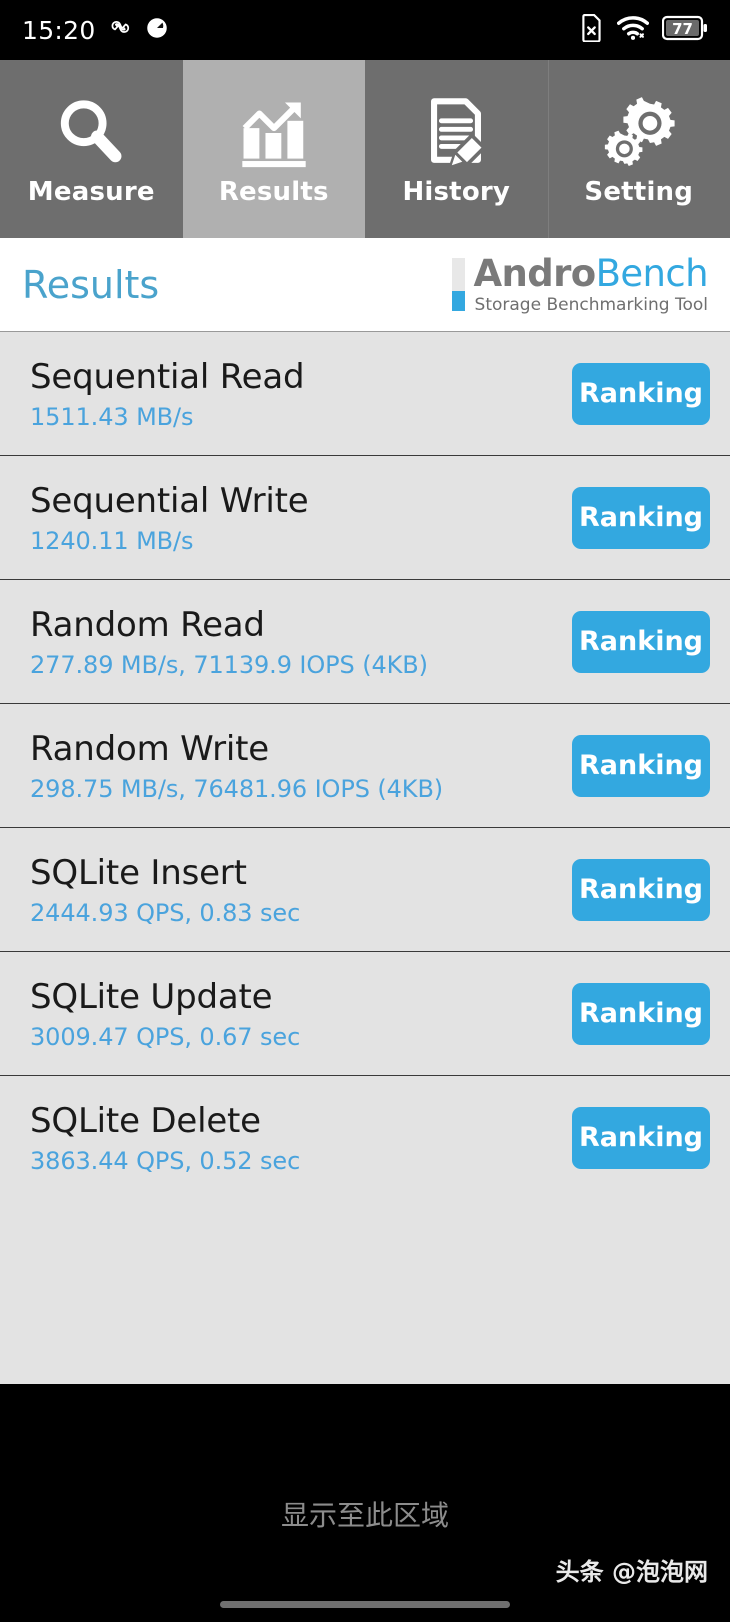 The height and width of the screenshot is (1622, 730). What do you see at coordinates (165, 1161) in the screenshot?
I see `result-value: 3863.44 QPS, 0.52 sec` at bounding box center [165, 1161].